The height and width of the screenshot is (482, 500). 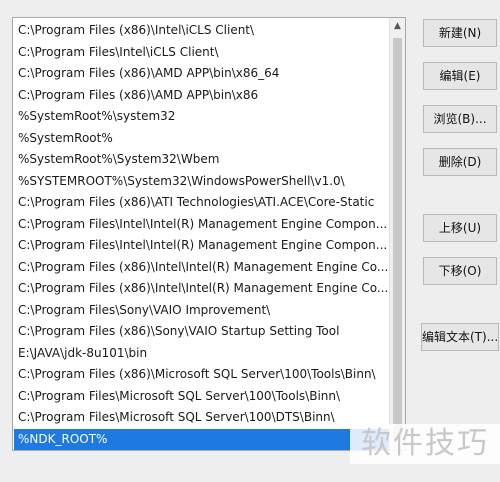 I want to click on delete-button: 删除(D), so click(x=460, y=162).